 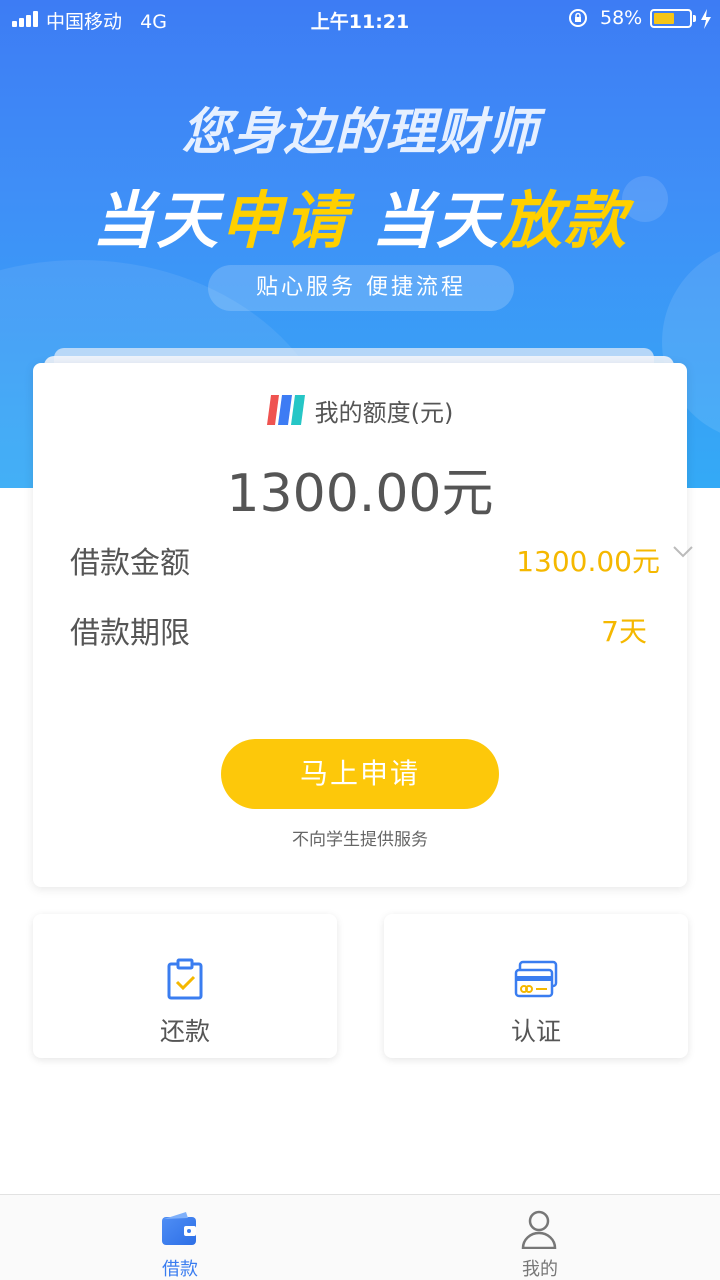 What do you see at coordinates (130, 633) in the screenshot?
I see `loan-term-label: 借款期限` at bounding box center [130, 633].